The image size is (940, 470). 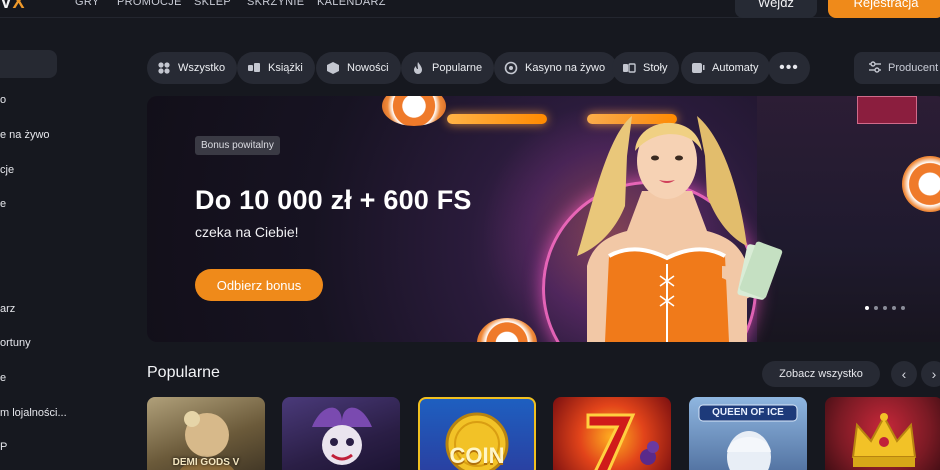 I want to click on game-tile-queen-of-ice: QUEEN OF ICE, so click(x=748, y=433).